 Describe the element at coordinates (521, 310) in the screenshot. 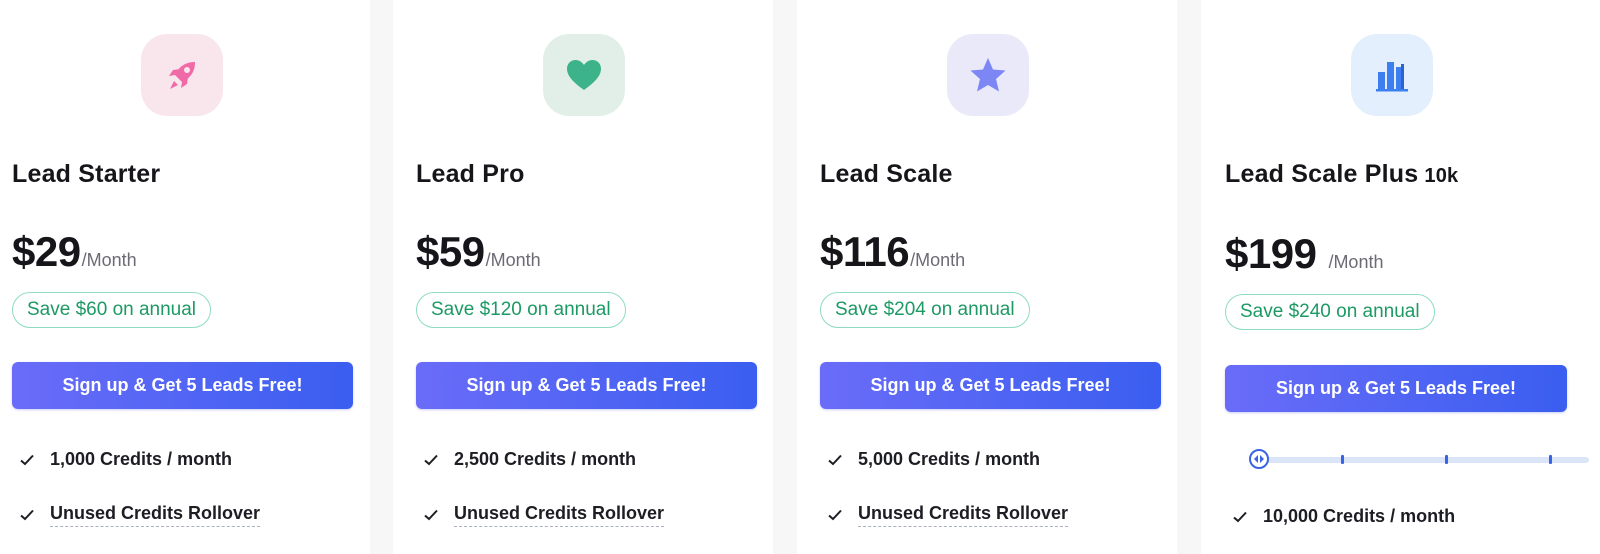

I see `annual-savings-badge: Save $120 on annual` at that location.